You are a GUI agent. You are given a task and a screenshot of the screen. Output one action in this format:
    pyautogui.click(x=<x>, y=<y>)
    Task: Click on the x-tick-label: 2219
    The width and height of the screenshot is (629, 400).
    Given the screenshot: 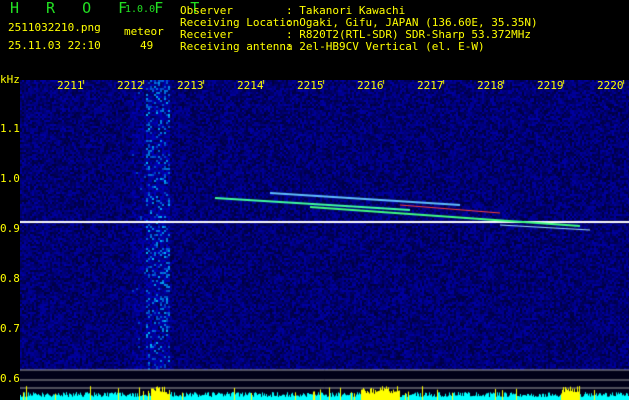 What is the action you would take?
    pyautogui.click(x=550, y=85)
    